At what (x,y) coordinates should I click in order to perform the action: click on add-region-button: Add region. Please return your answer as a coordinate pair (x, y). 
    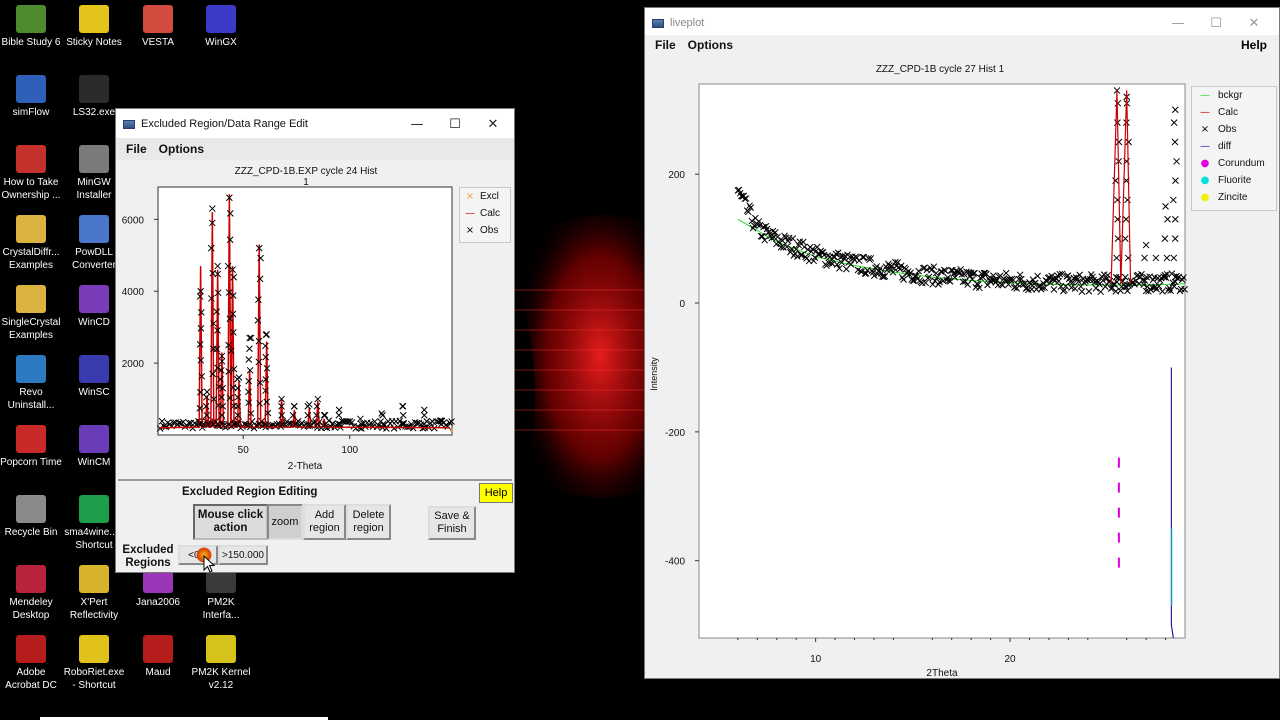
    Looking at the image, I should click on (324, 522).